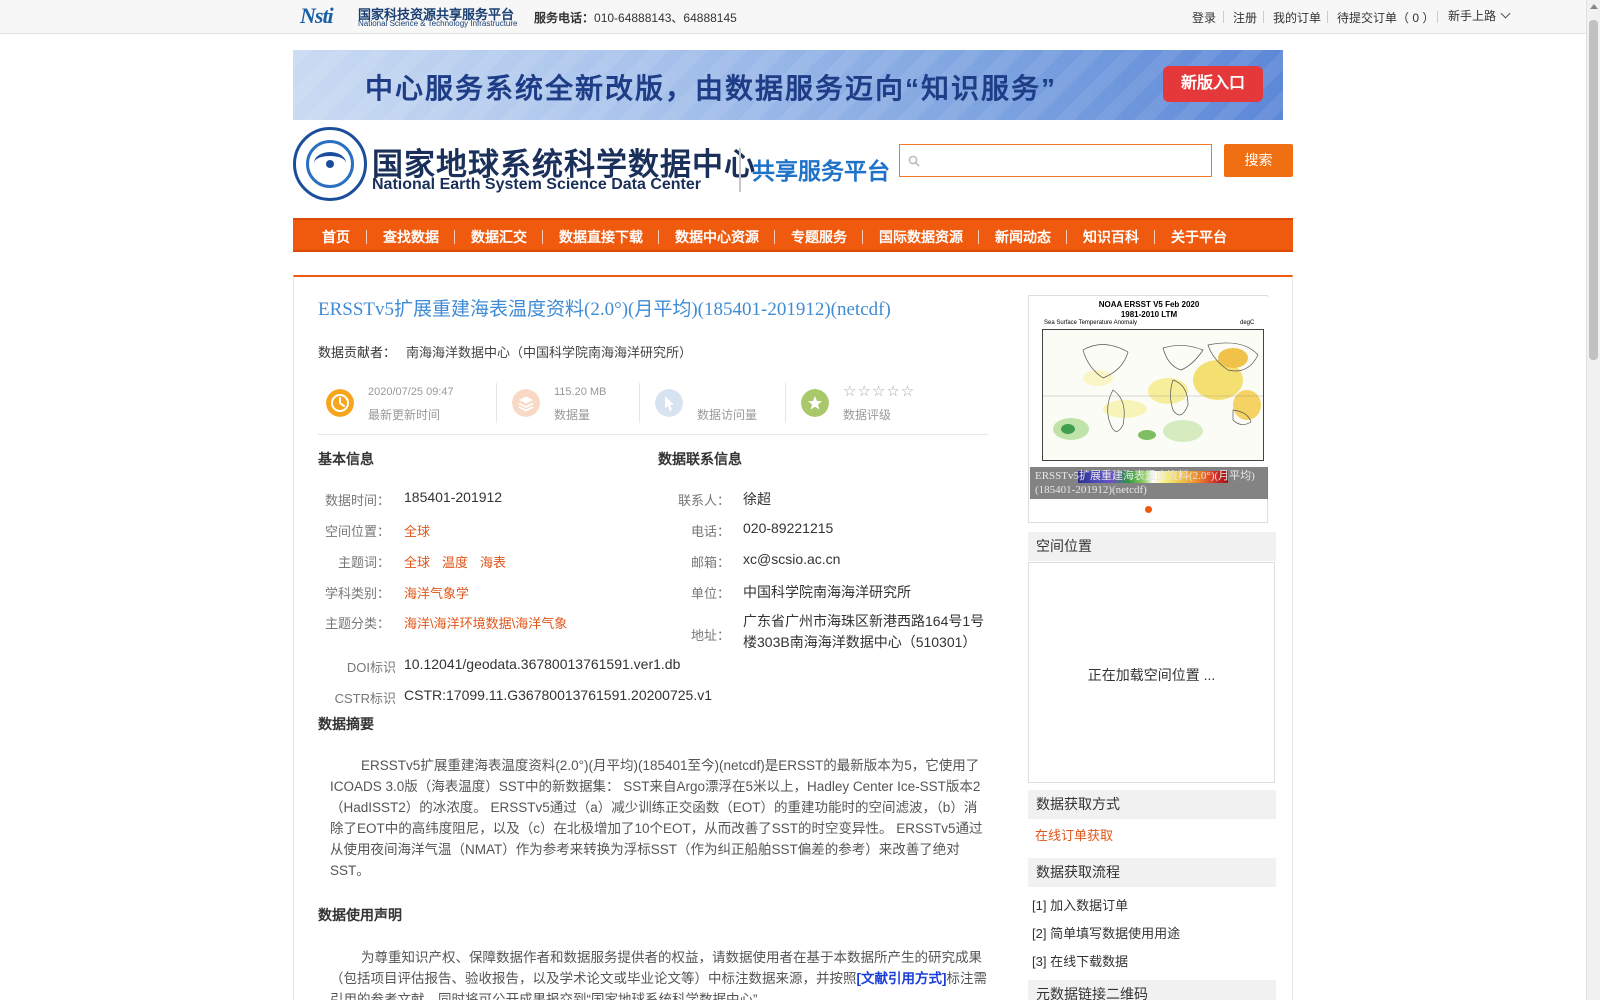  Describe the element at coordinates (1066, 161) in the screenshot. I see `search-input` at that location.